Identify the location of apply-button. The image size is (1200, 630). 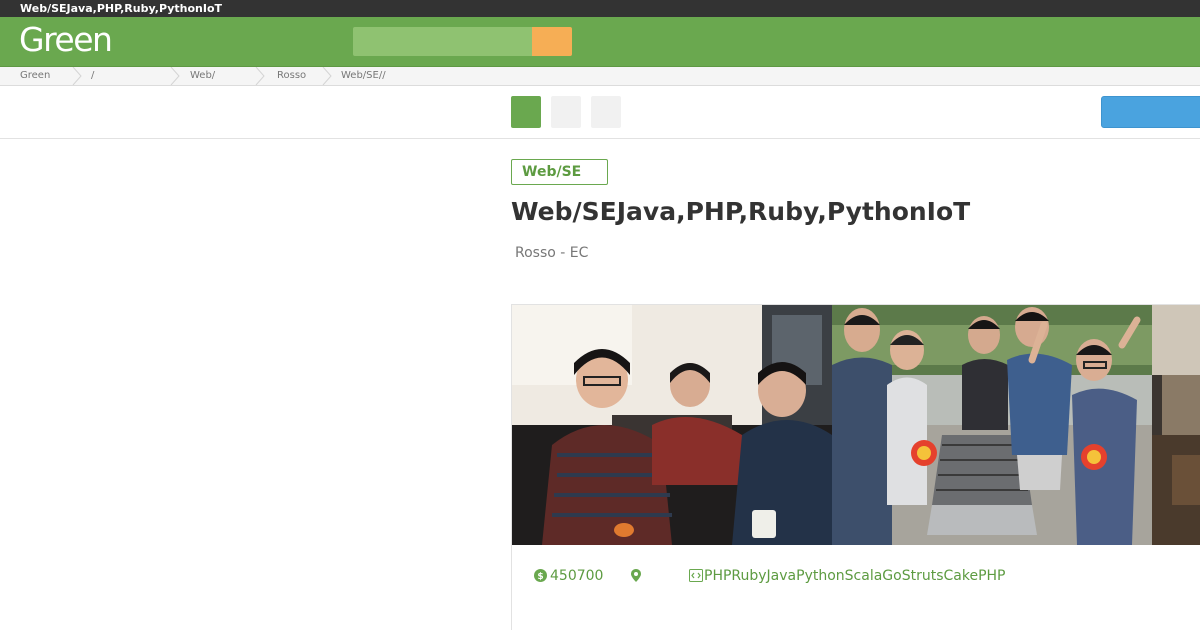
(1150, 112).